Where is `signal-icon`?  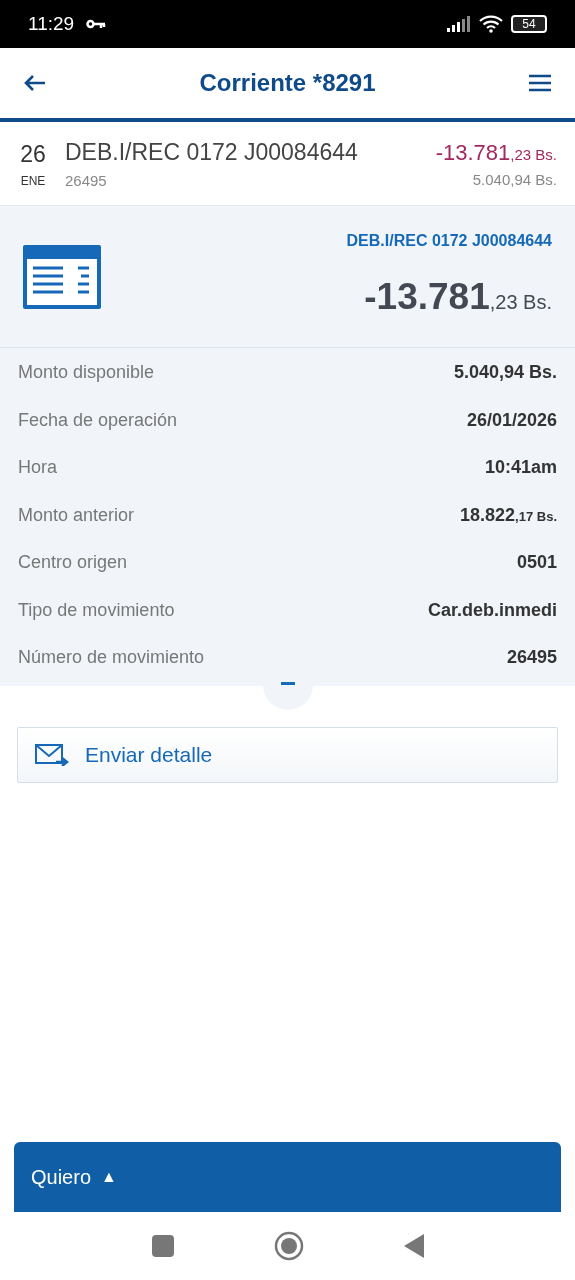
signal-icon is located at coordinates (459, 24).